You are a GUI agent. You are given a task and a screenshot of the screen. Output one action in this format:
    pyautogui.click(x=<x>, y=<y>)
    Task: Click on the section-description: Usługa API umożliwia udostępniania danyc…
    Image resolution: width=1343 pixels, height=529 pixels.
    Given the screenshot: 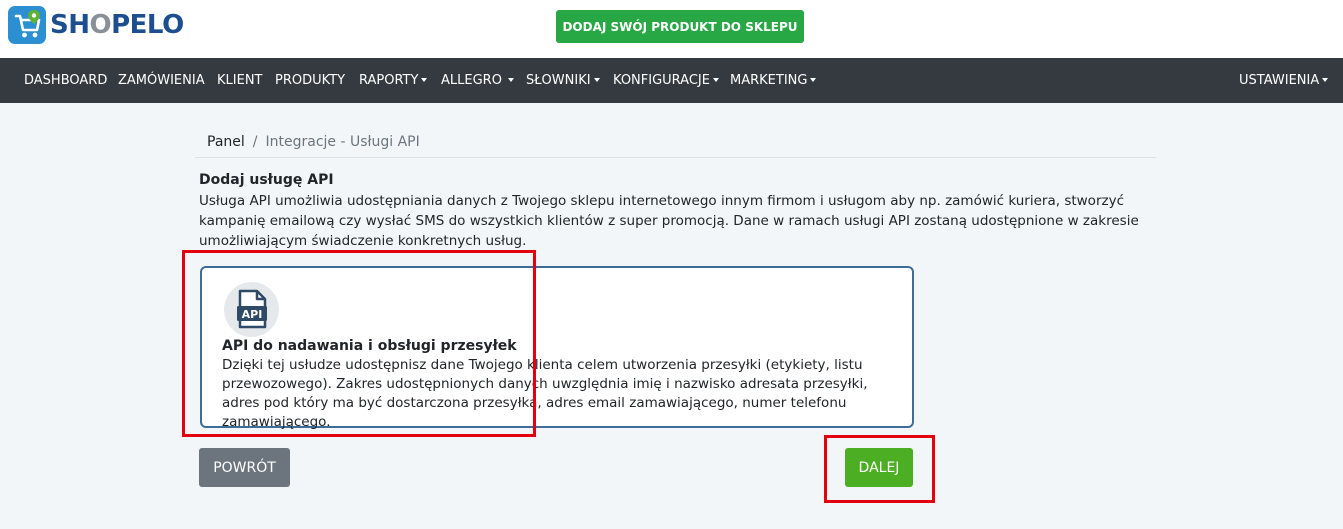 What is the action you would take?
    pyautogui.click(x=669, y=221)
    